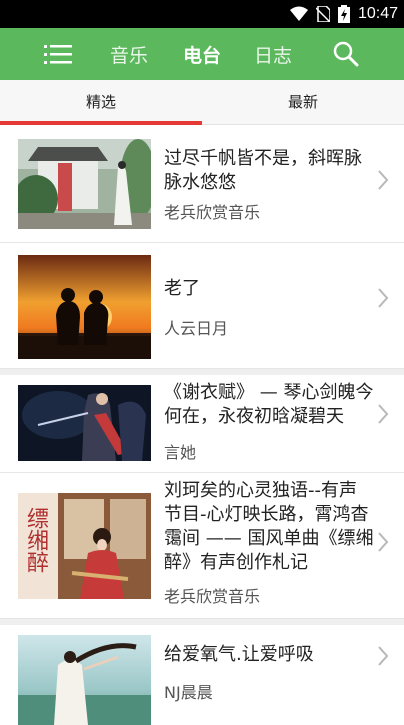  Describe the element at coordinates (101, 101) in the screenshot. I see `tab-featured: 精选` at that location.